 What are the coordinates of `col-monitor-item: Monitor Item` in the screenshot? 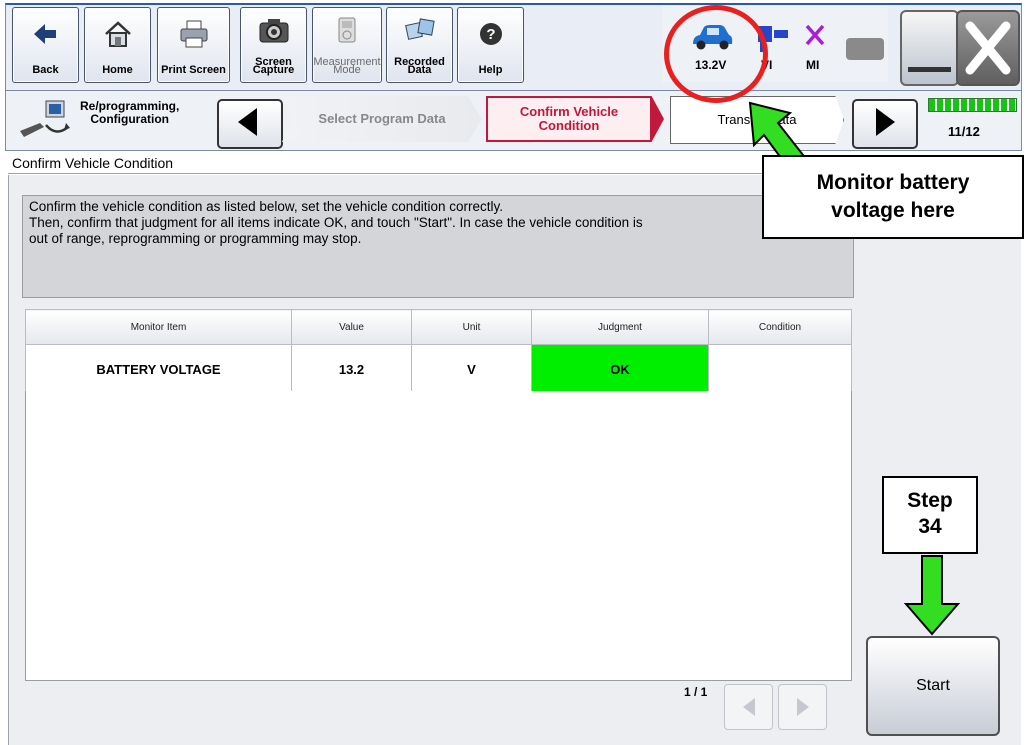 It's located at (158, 327).